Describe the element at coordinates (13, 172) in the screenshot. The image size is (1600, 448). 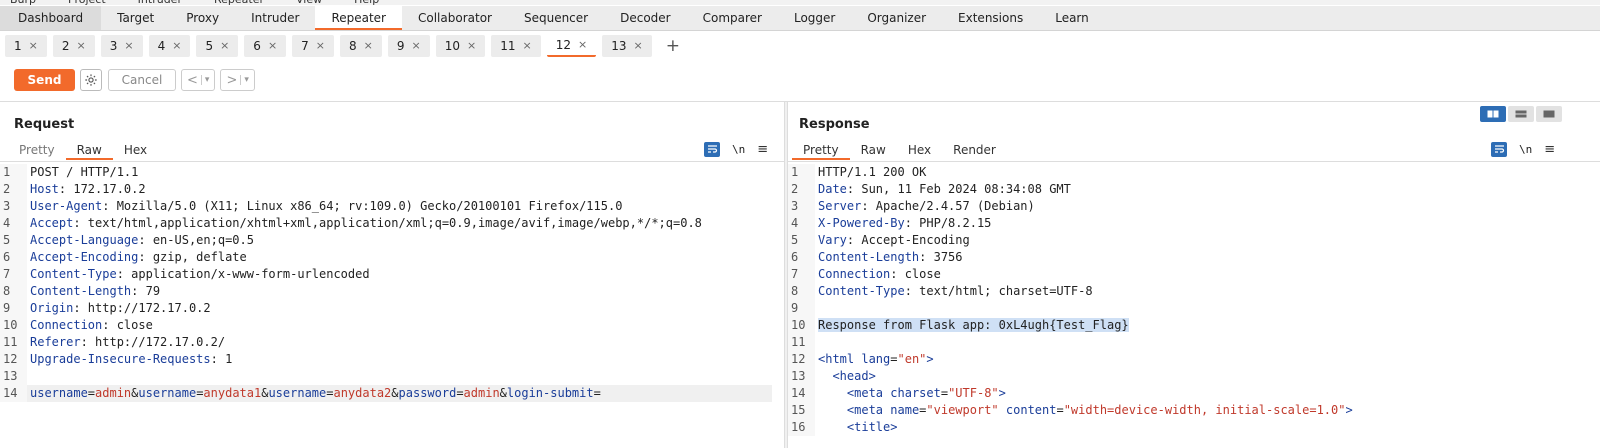
I see `line-number: 1` at that location.